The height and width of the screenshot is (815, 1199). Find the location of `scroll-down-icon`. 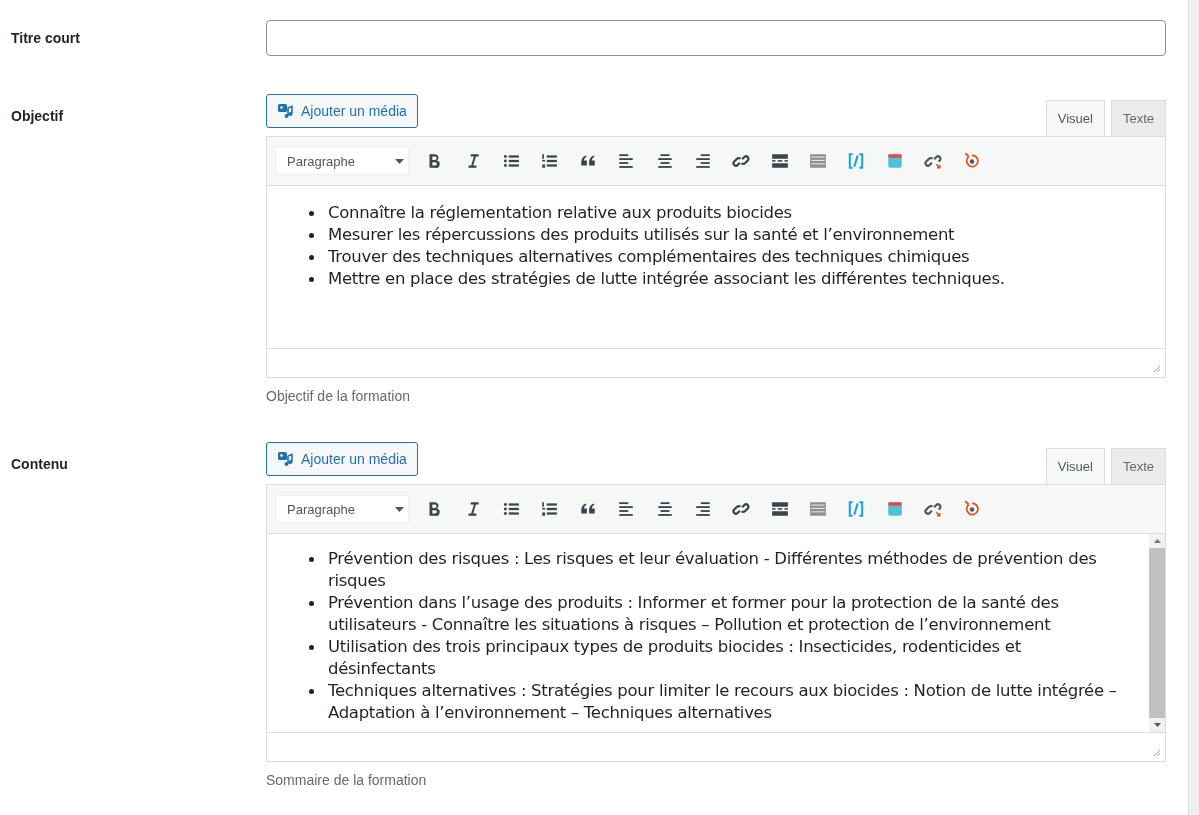

scroll-down-icon is located at coordinates (1157, 725).